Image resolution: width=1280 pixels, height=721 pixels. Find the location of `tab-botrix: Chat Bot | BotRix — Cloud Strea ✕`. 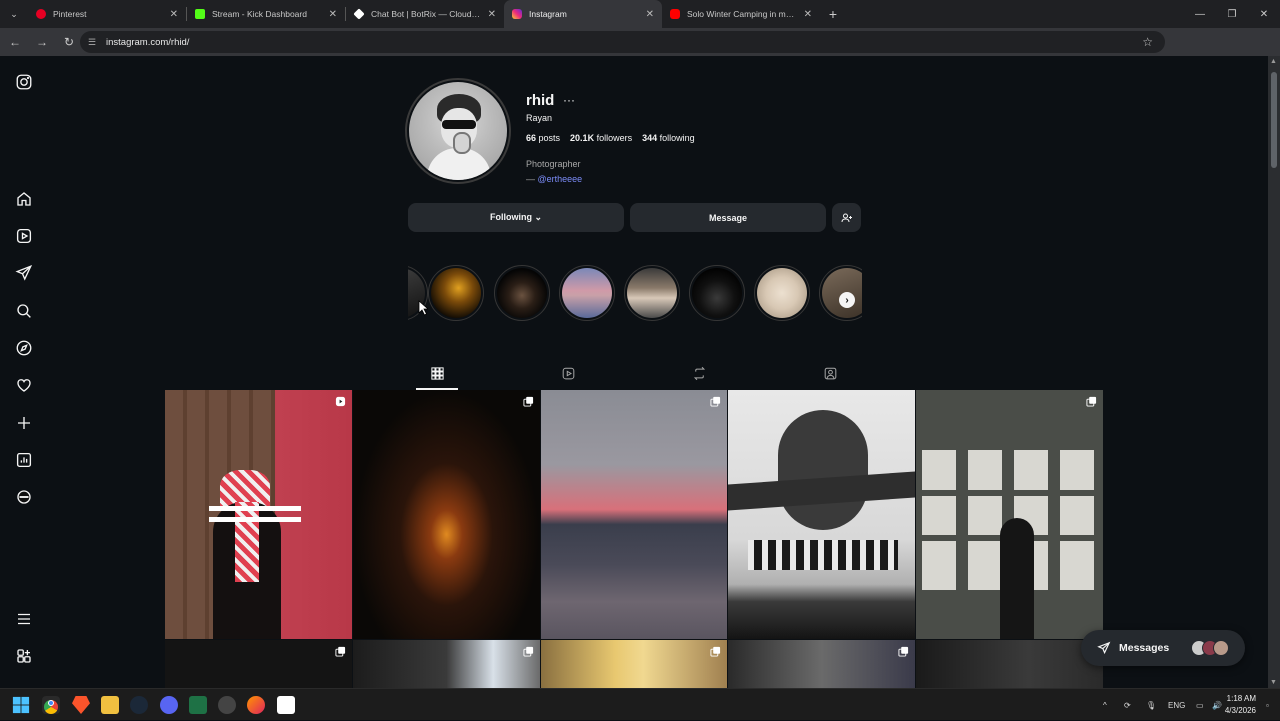

tab-botrix: Chat Bot | BotRix — Cloud Strea ✕ is located at coordinates (425, 14).